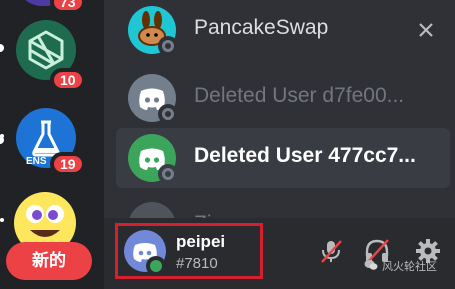  What do you see at coordinates (36, 161) in the screenshot?
I see `server-ens-label: ENS` at bounding box center [36, 161].